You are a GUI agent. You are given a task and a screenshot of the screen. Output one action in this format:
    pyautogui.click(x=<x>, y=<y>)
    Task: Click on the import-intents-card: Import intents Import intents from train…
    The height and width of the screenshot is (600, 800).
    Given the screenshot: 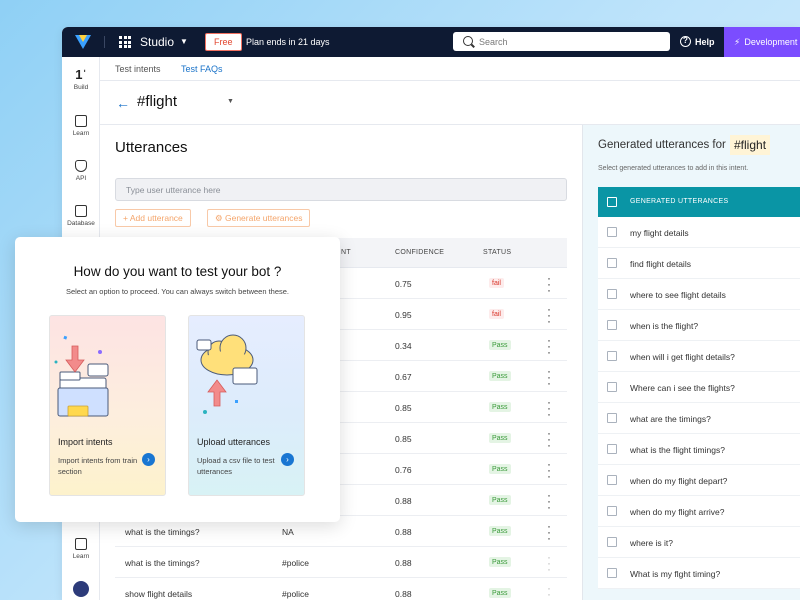 What is the action you would take?
    pyautogui.click(x=107, y=405)
    